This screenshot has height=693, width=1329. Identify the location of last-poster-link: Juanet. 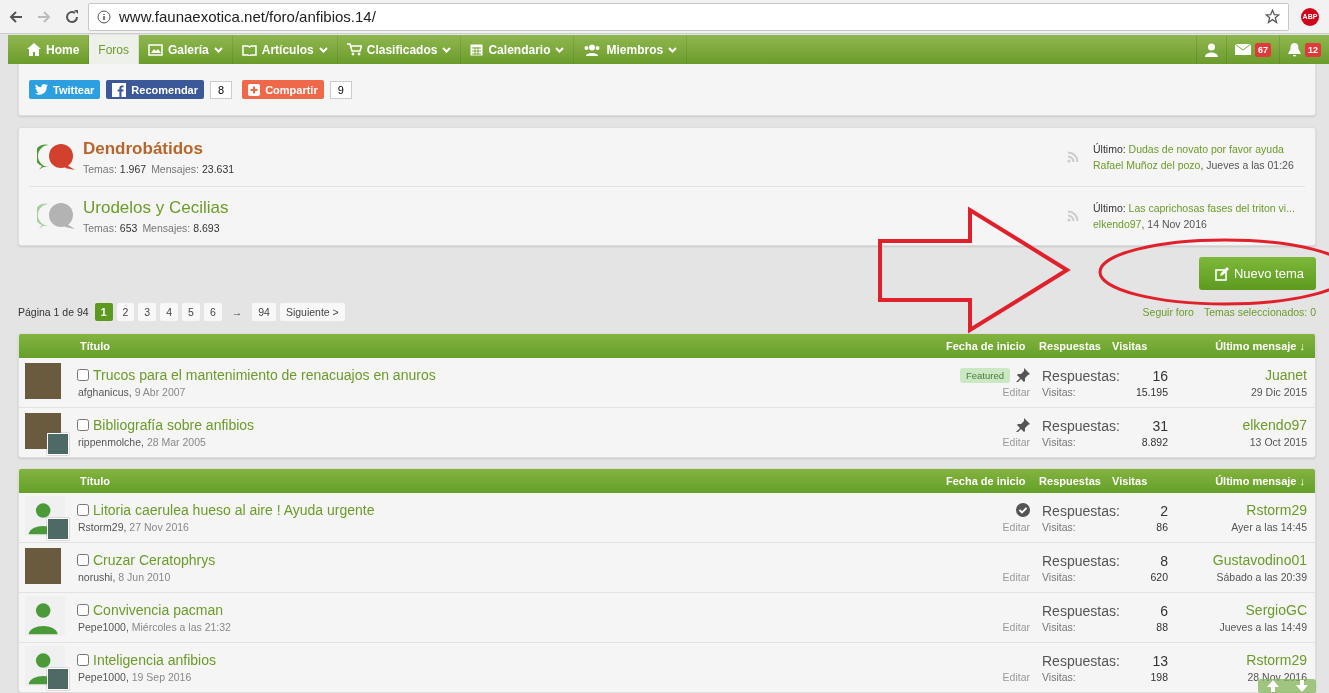
(1285, 375).